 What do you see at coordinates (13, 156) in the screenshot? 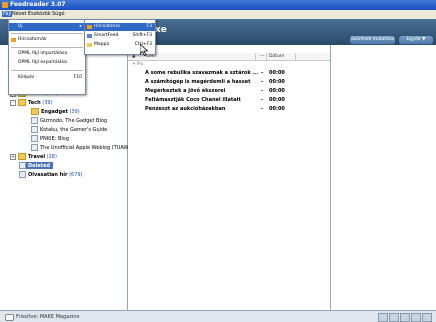
I see `expand-icon: +` at bounding box center [13, 156].